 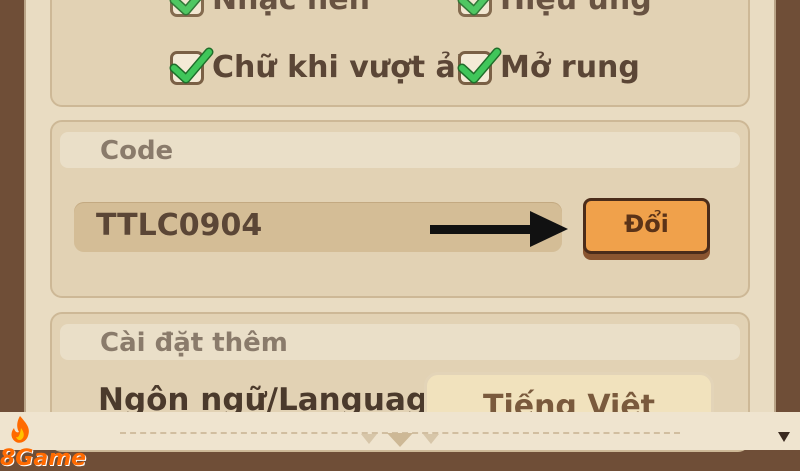 I want to click on redeem-button: Đổi, so click(x=646, y=226).